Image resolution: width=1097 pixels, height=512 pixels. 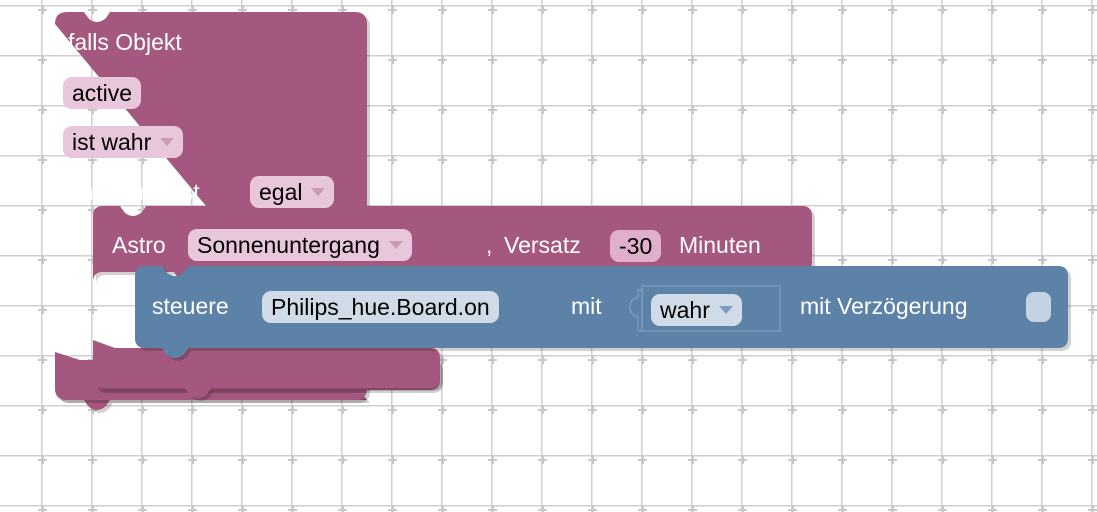 What do you see at coordinates (725, 310) in the screenshot?
I see `chevron-down-icon` at bounding box center [725, 310].